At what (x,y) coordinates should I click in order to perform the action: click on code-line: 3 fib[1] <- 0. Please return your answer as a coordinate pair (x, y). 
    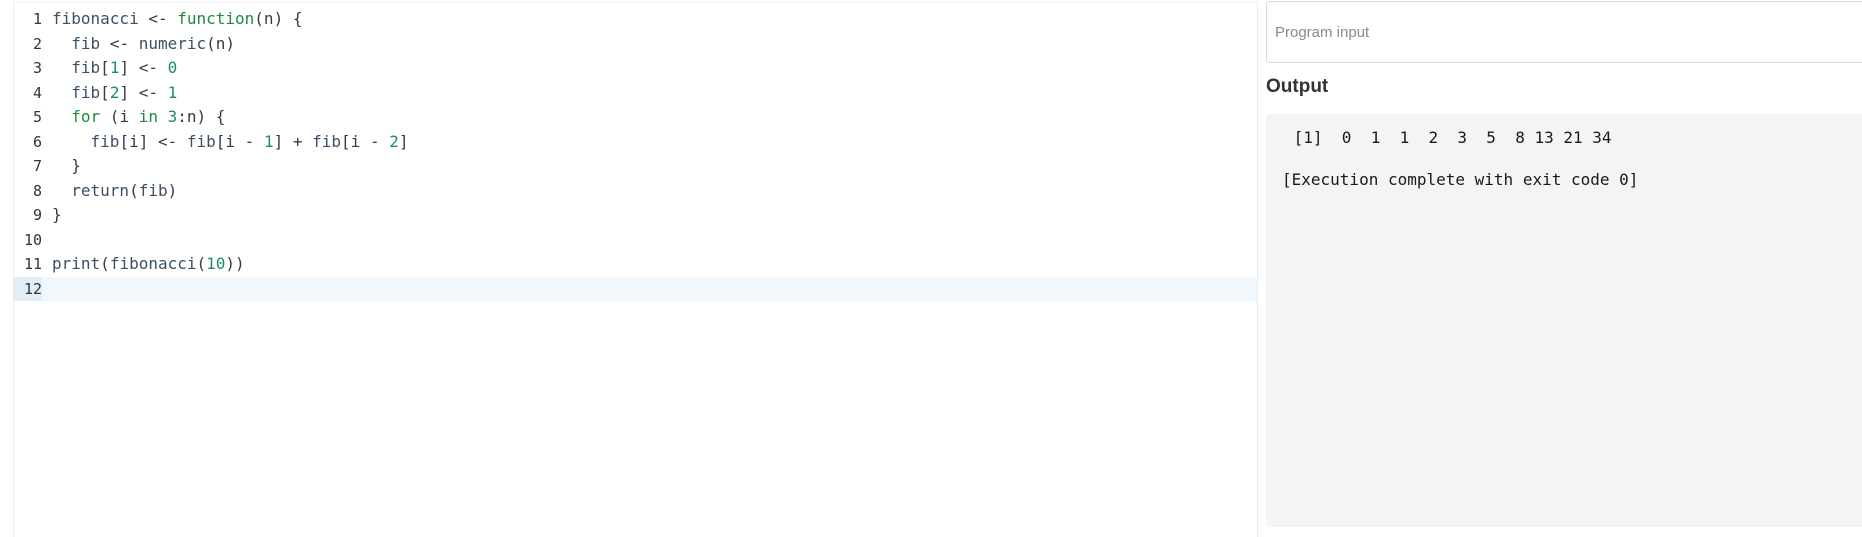
    Looking at the image, I should click on (635, 68).